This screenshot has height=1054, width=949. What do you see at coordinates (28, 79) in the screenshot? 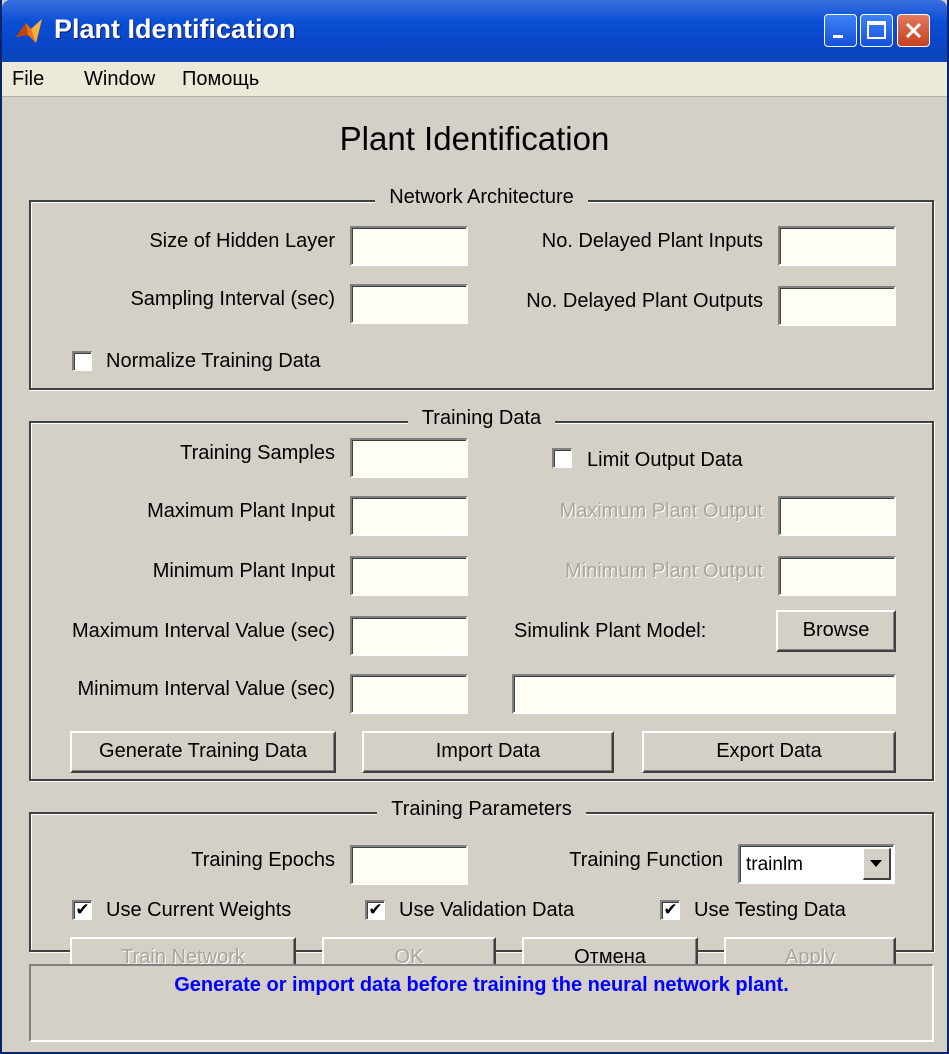
I see `menu-file: File` at bounding box center [28, 79].